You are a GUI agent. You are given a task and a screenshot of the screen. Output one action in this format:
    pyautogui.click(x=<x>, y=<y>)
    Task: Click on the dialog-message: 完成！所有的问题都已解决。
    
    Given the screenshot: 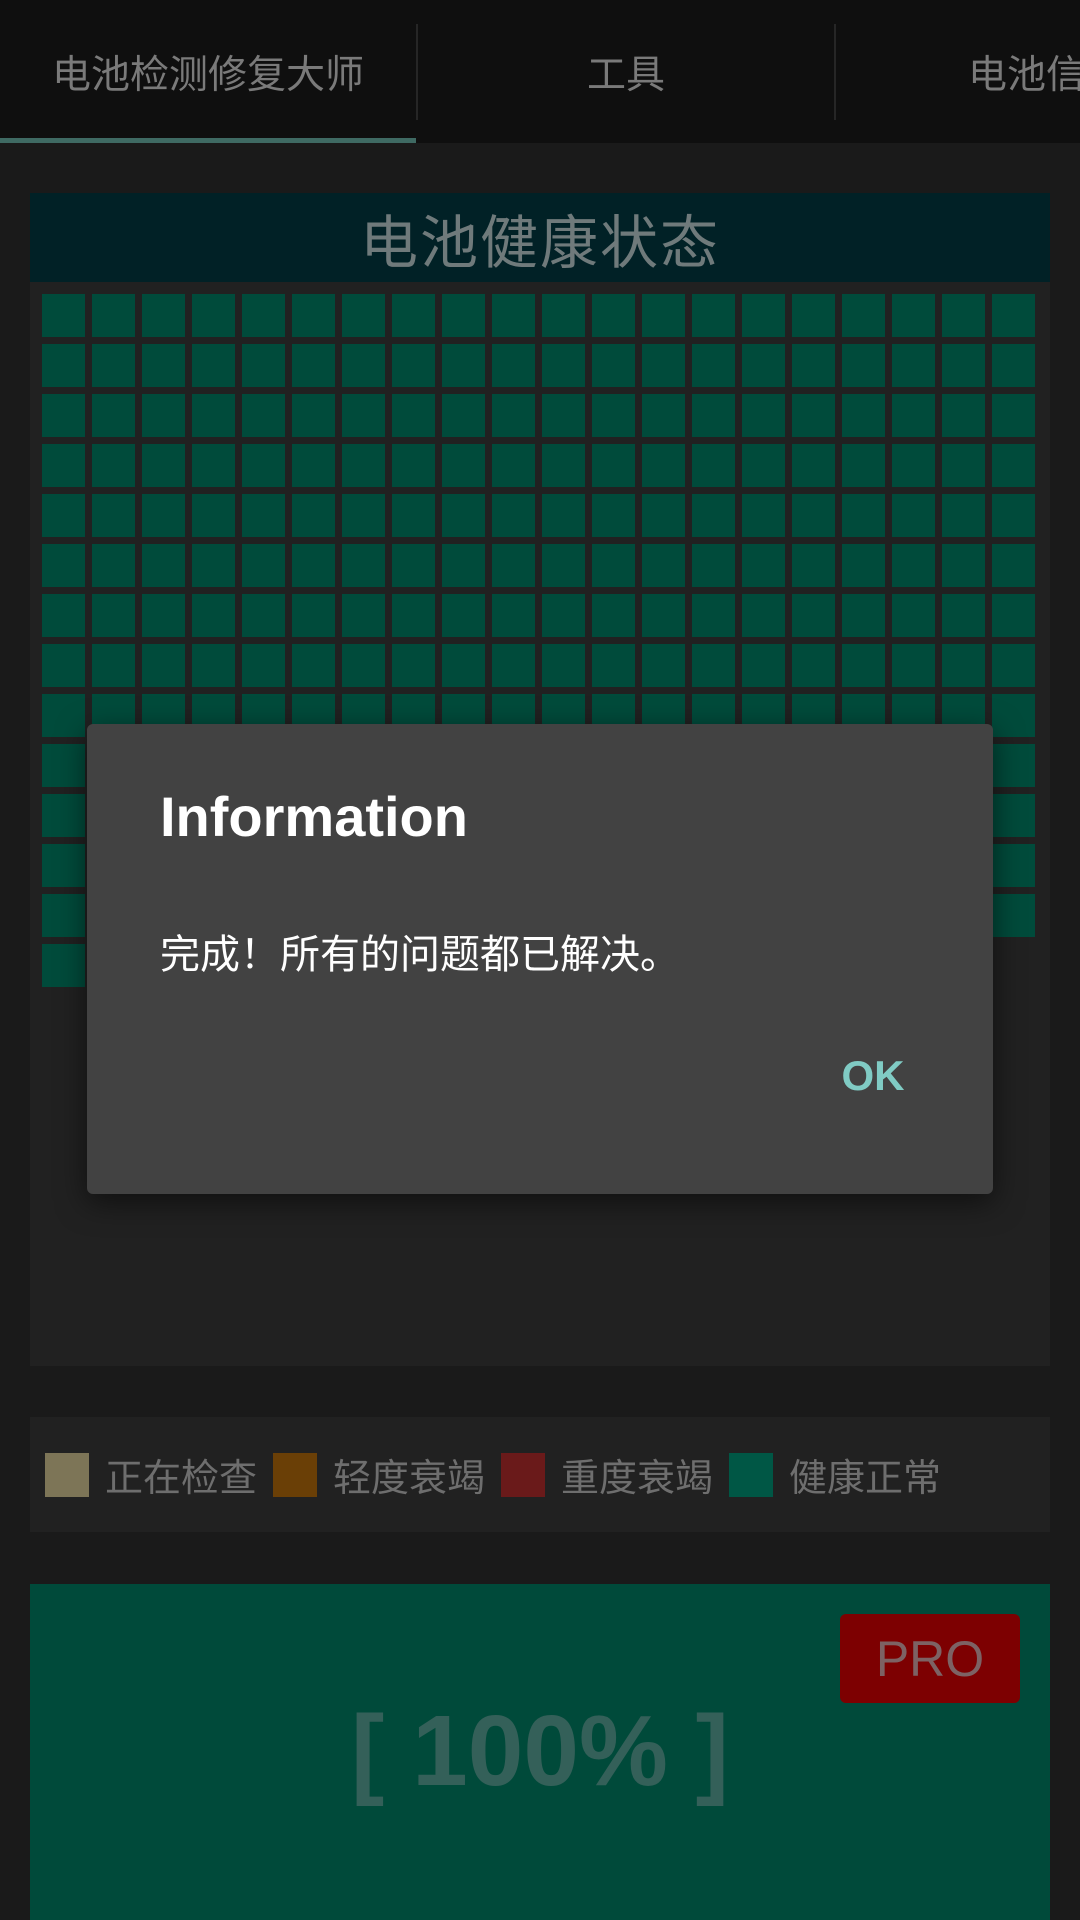 What is the action you would take?
    pyautogui.click(x=420, y=955)
    